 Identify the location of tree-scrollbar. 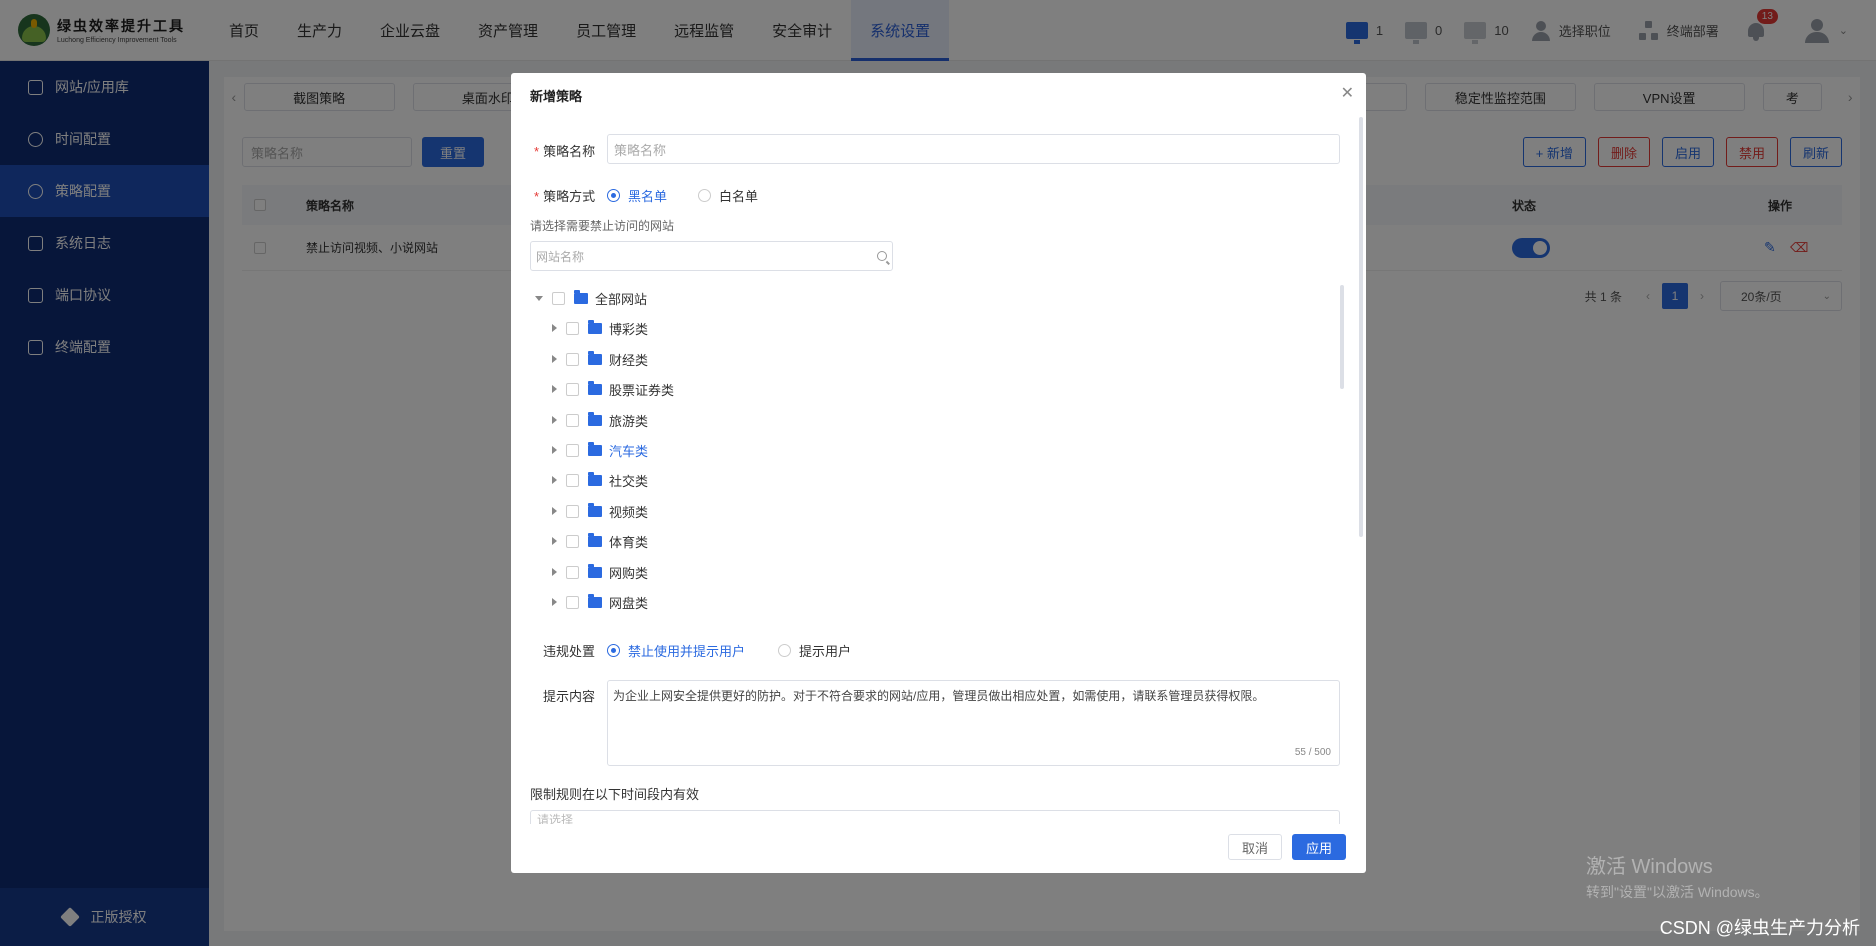
(1342, 337).